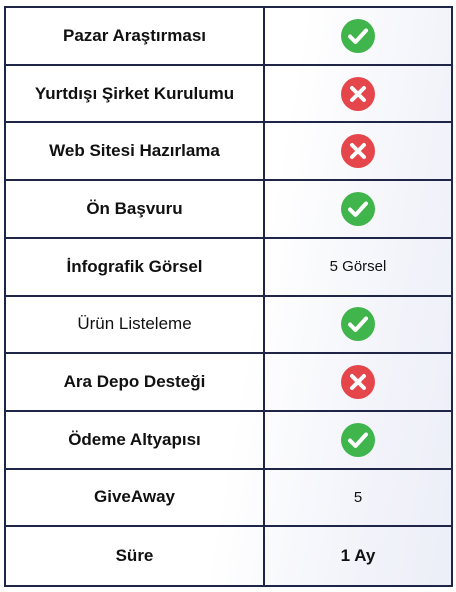 This screenshot has width=456, height=592. I want to click on row-value-ara-depo-destegi, so click(358, 383).